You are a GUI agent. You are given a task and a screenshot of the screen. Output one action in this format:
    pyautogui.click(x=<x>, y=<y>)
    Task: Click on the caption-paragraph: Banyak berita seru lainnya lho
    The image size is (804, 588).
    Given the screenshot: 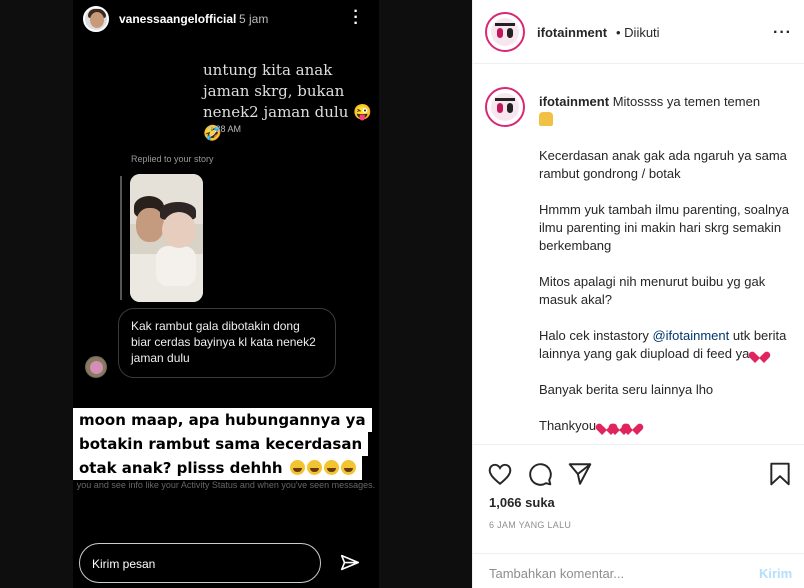 What is the action you would take?
    pyautogui.click(x=626, y=389)
    